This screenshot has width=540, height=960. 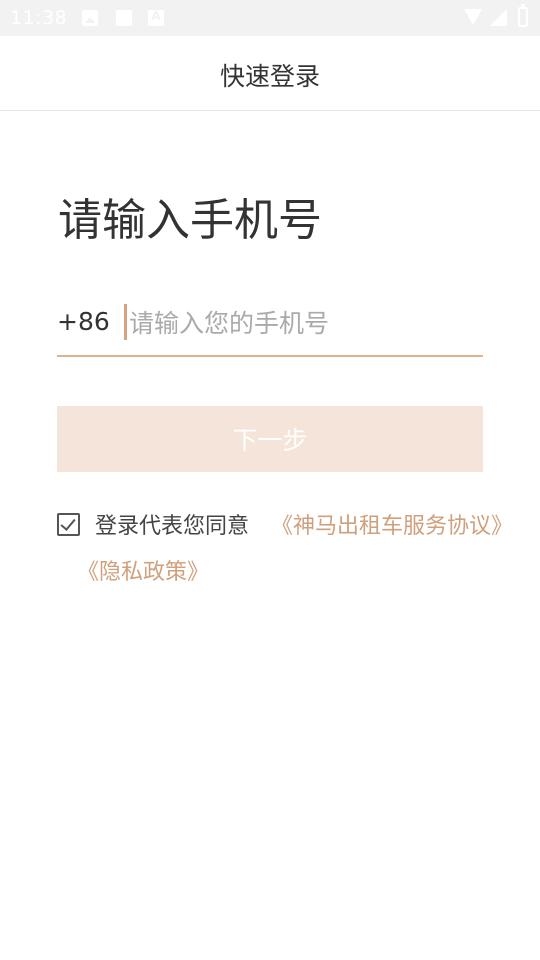 I want to click on signal-icon, so click(x=498, y=17).